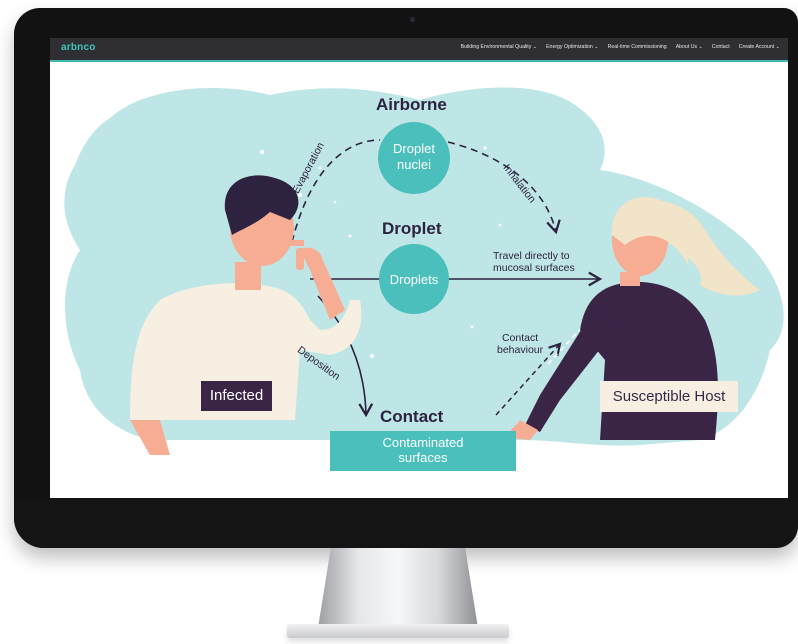 The width and height of the screenshot is (798, 644). I want to click on droplet-nuclei-line-1: Droplet, so click(414, 148).